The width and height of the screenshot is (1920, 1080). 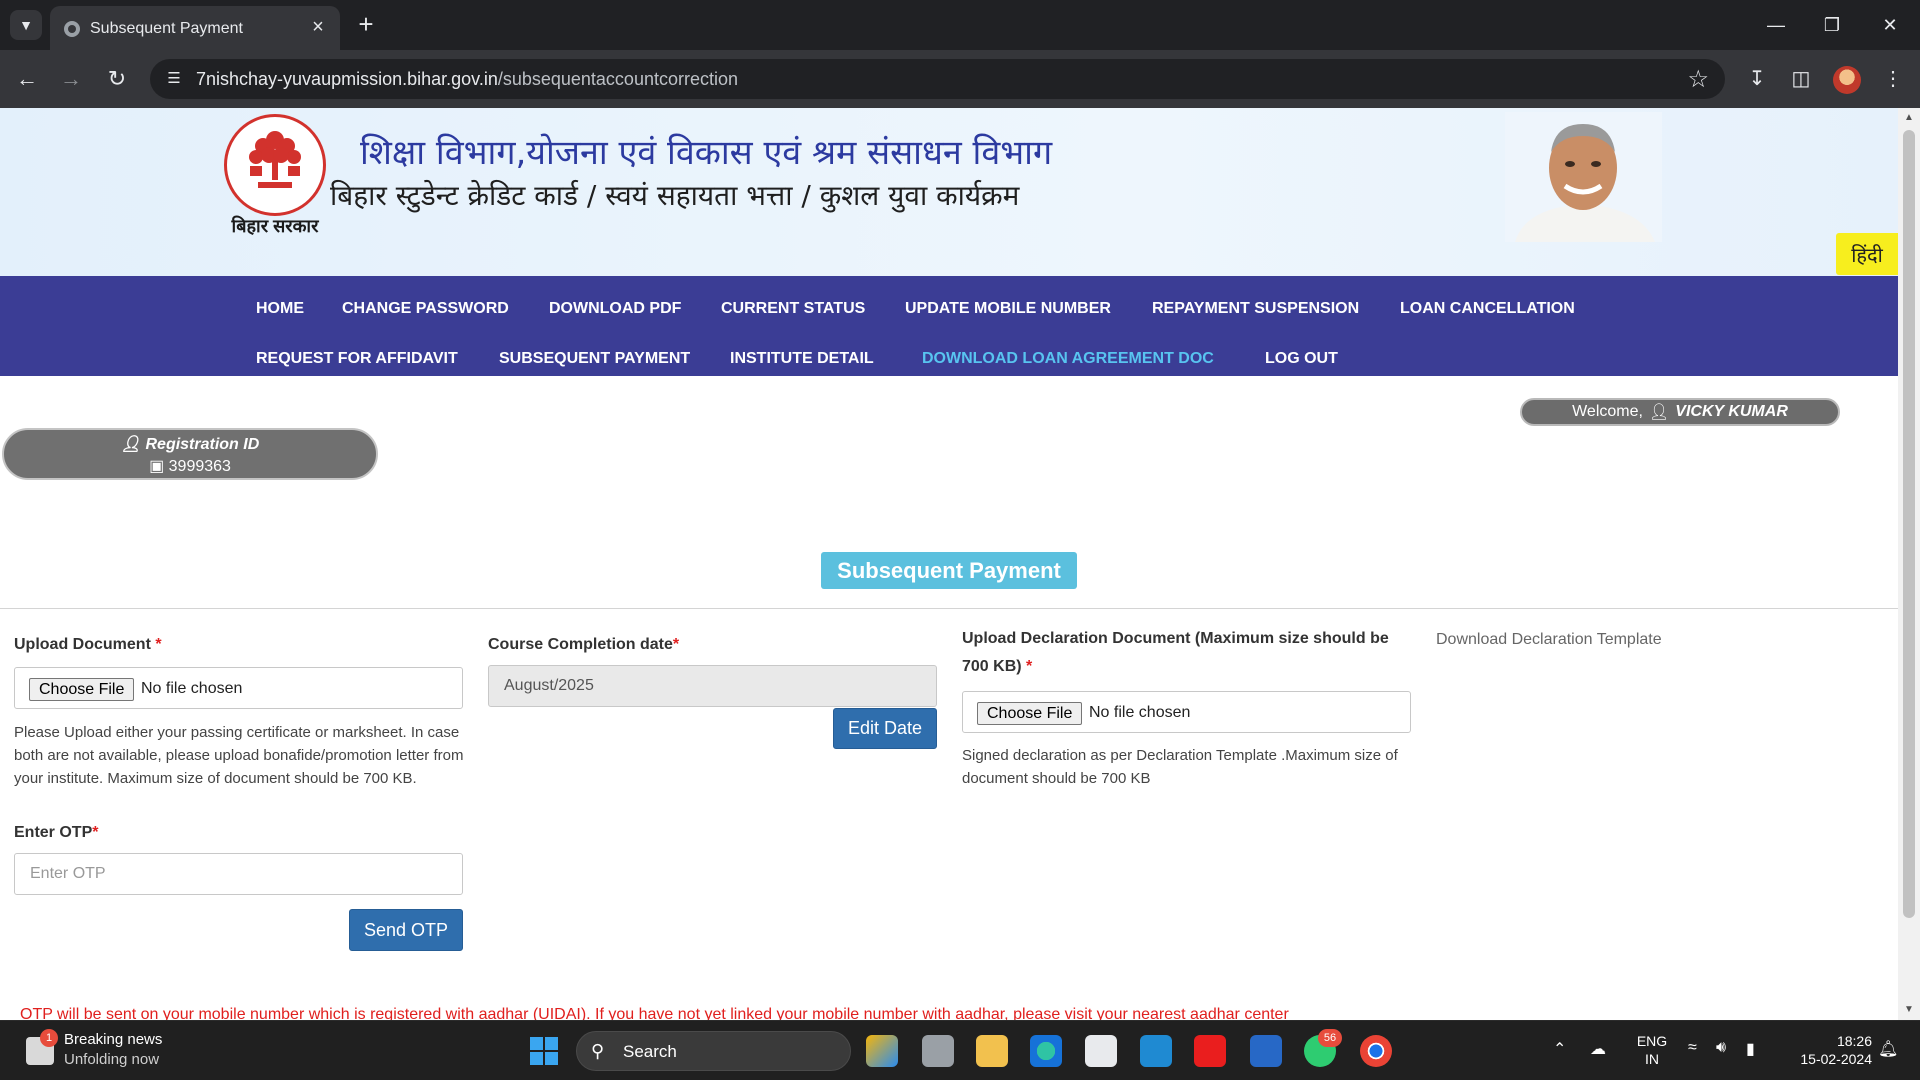 I want to click on nav-request-for-affidavit: REQUEST FOR AFFIDAVIT, so click(x=357, y=359).